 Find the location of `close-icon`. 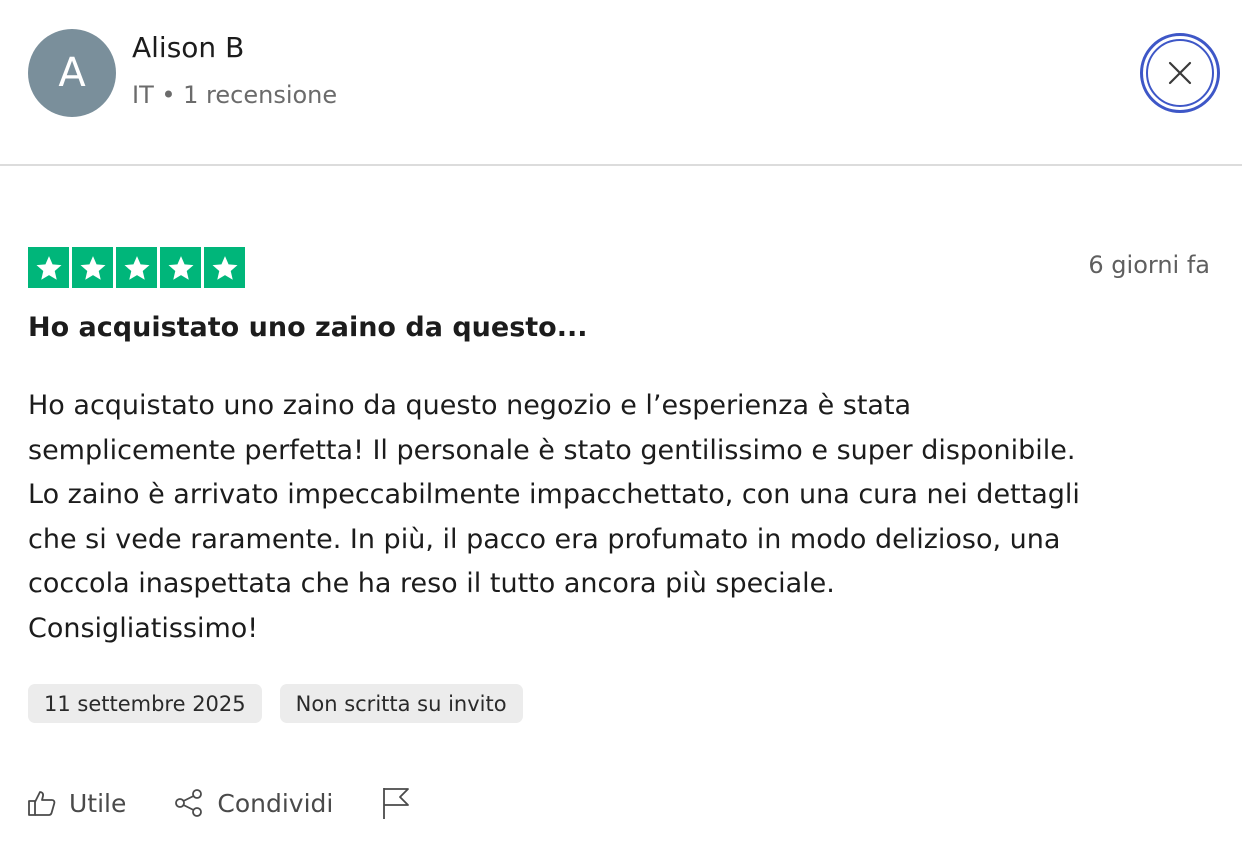

close-icon is located at coordinates (1180, 73).